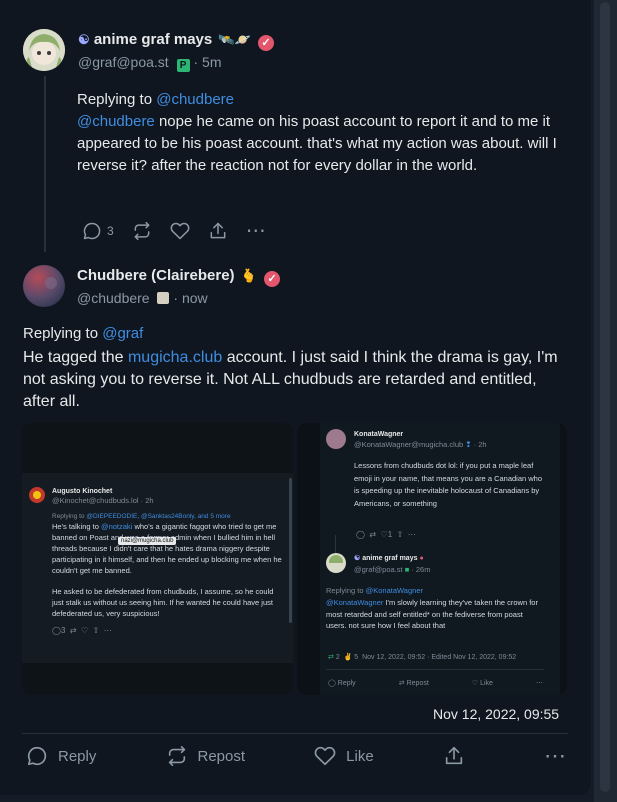 The height and width of the screenshot is (802, 617). I want to click on like-button: Like, so click(344, 756).